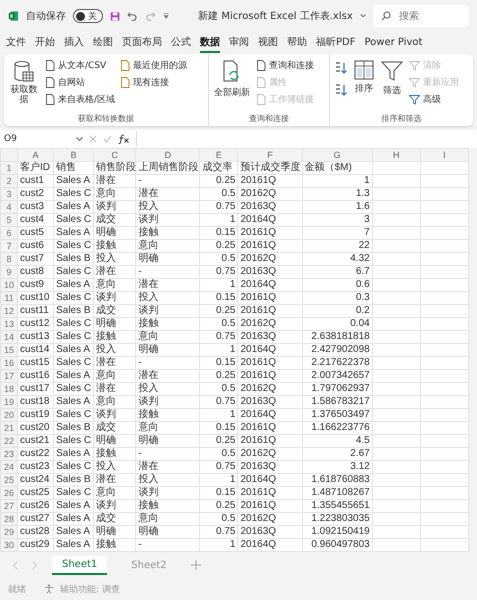 This screenshot has height=600, width=477. I want to click on sort-button: 排序, so click(364, 85).